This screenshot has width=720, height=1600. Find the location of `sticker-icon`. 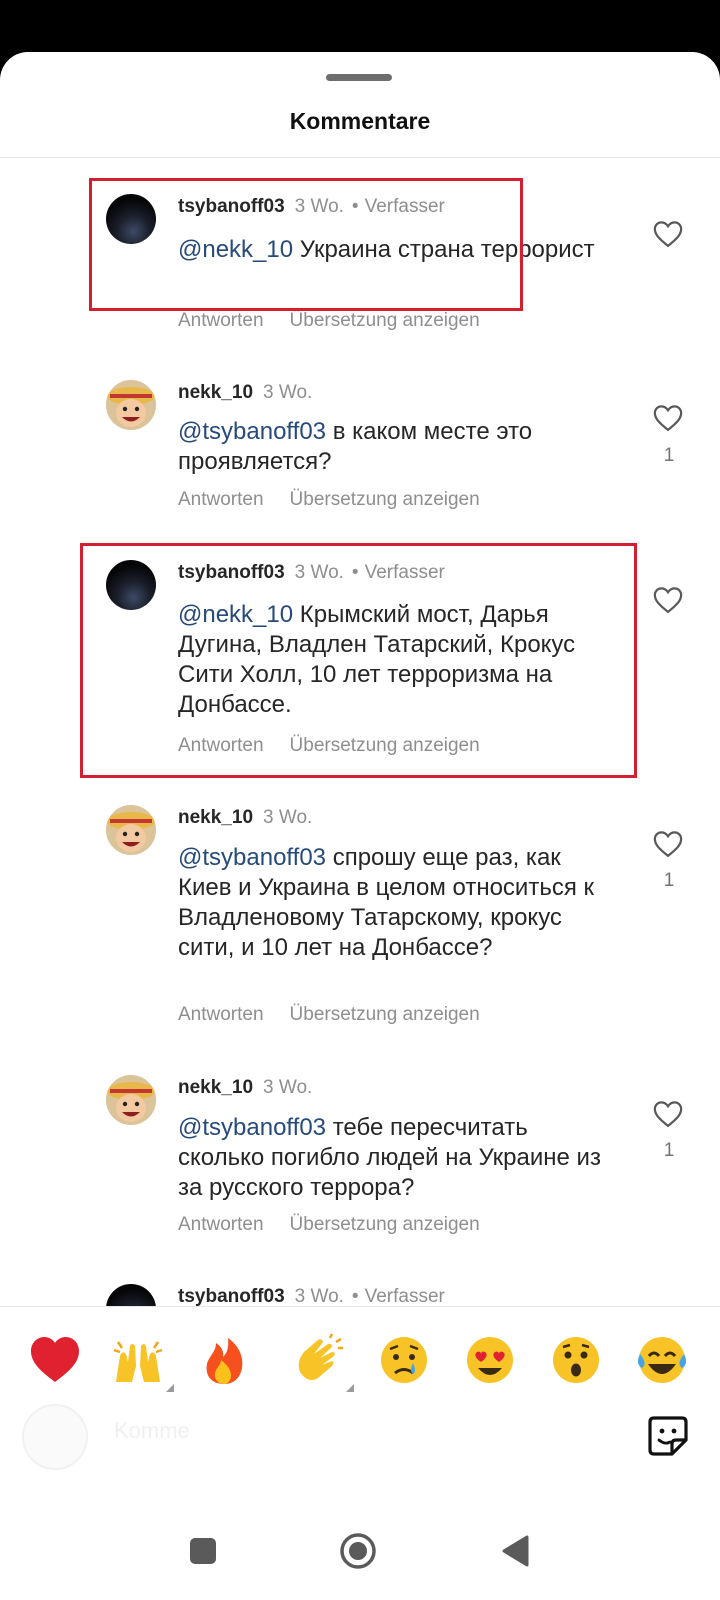

sticker-icon is located at coordinates (668, 1436).